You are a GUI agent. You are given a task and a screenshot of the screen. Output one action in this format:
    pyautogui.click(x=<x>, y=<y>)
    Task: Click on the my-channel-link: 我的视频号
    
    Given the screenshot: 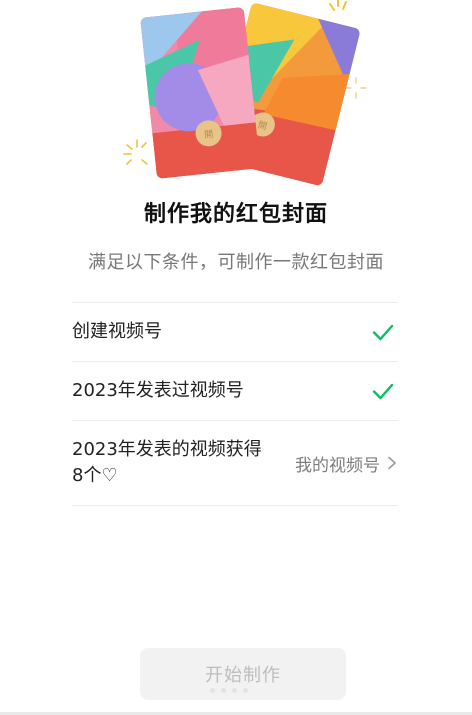 What is the action you would take?
    pyautogui.click(x=346, y=463)
    